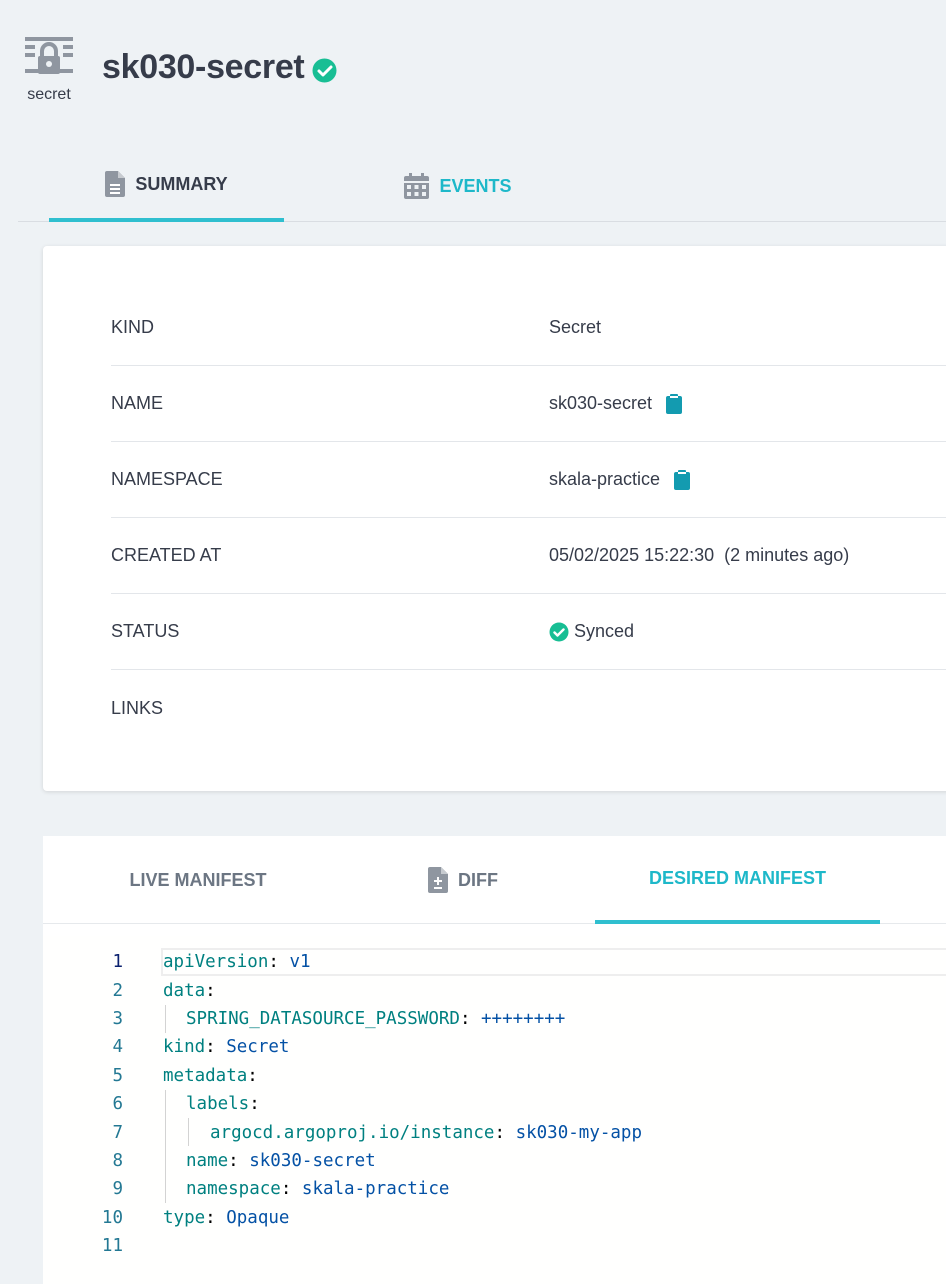 This screenshot has width=946, height=1284. Describe the element at coordinates (117, 1104) in the screenshot. I see `line-number: 6` at that location.